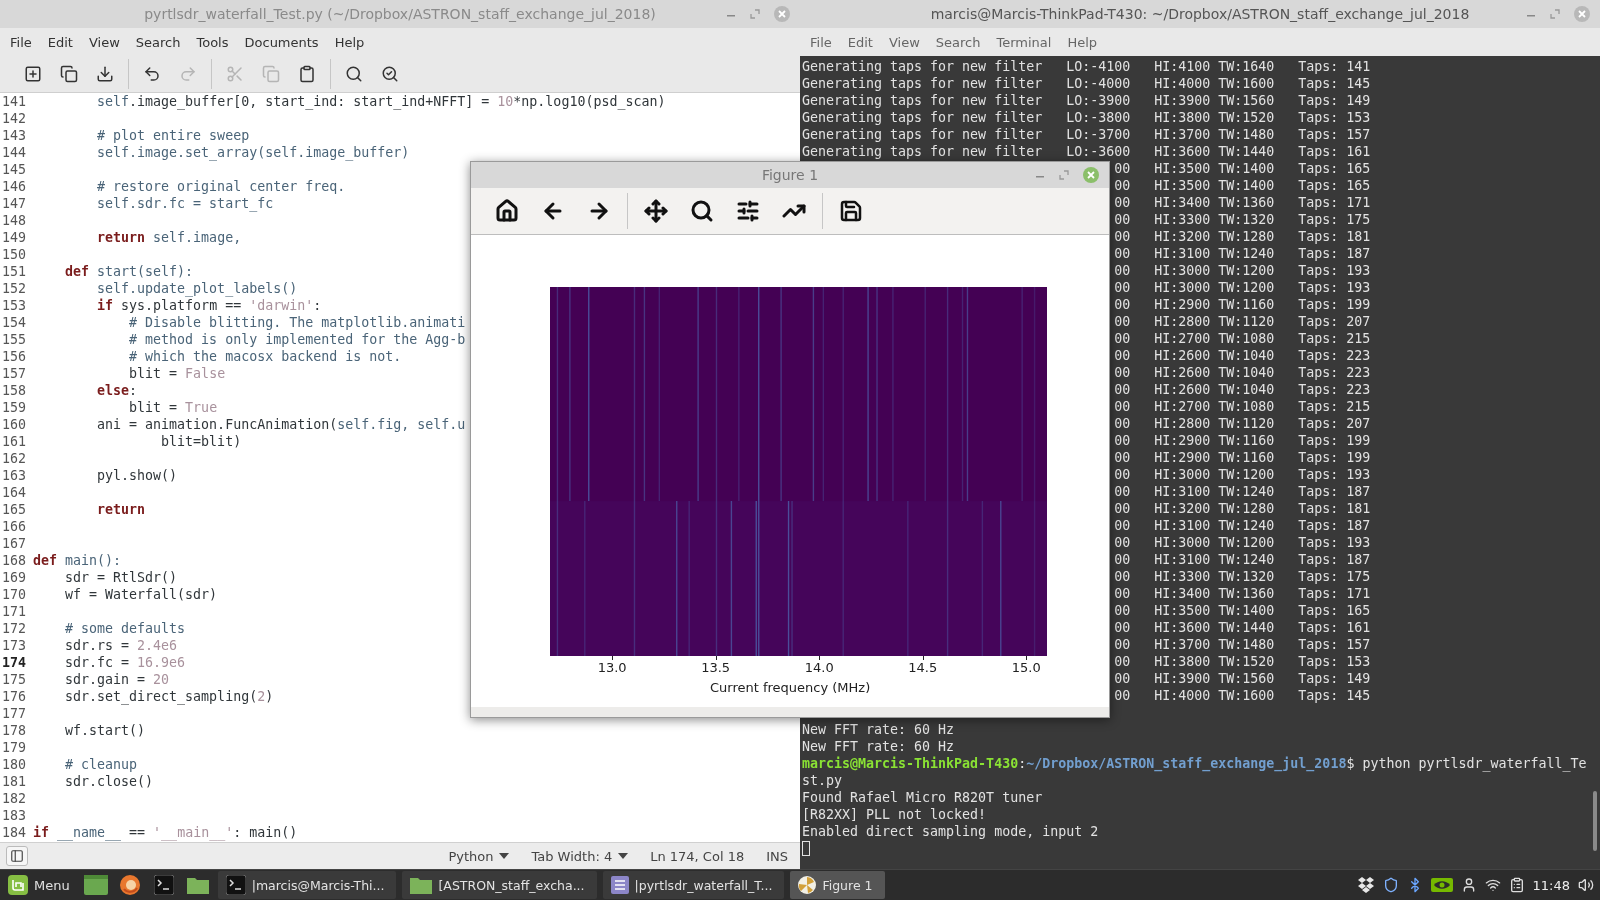  I want to click on code-line: return, so click(121, 509).